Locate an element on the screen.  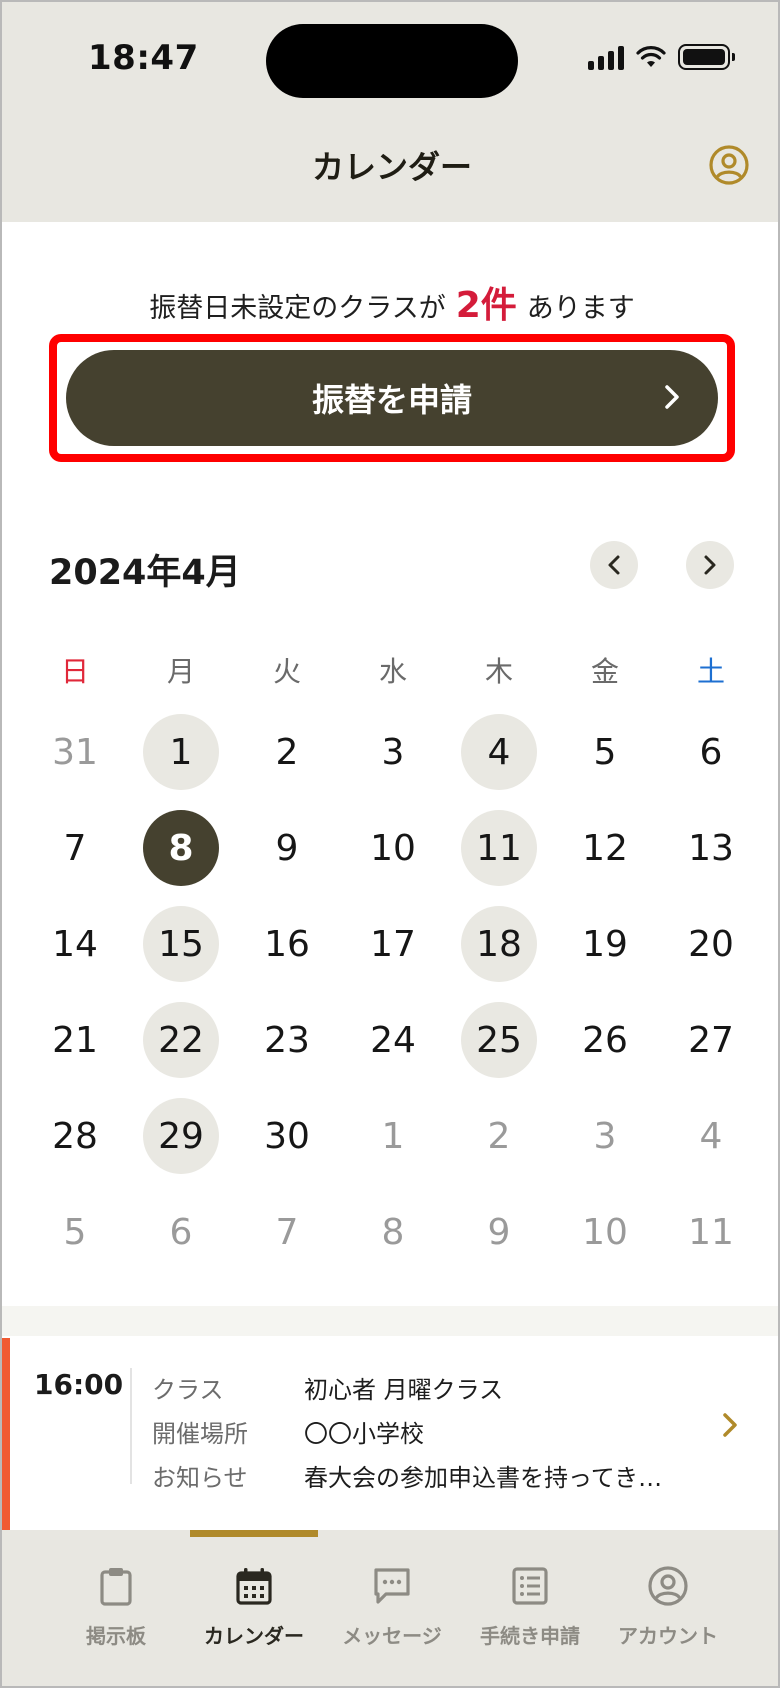
transfer-request-button: 振替を申請 is located at coordinates (392, 398).